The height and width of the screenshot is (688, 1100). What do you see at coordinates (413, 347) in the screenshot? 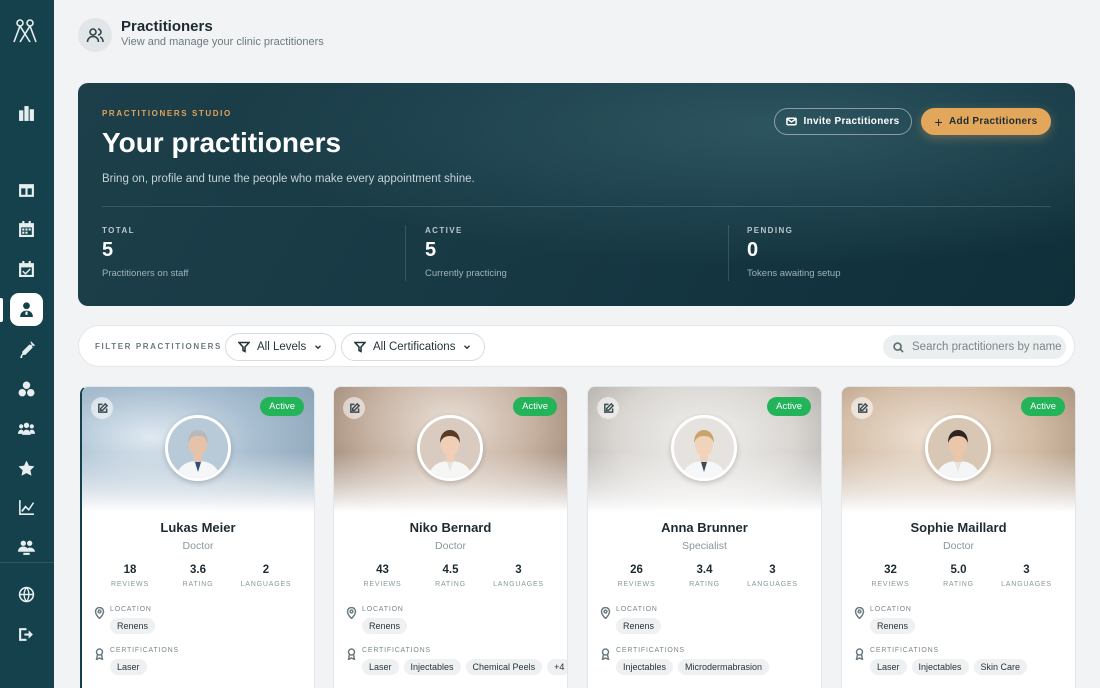
I see `certifications-filter-dropdown: All Certifications` at bounding box center [413, 347].